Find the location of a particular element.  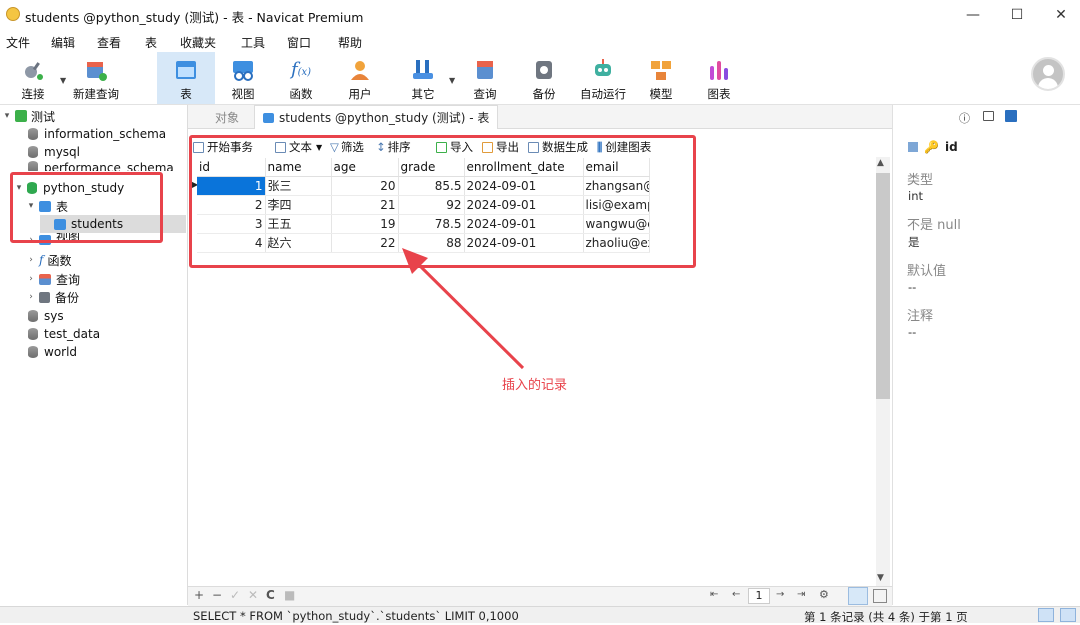

panel-toggle-left-icon is located at coordinates (1046, 615).